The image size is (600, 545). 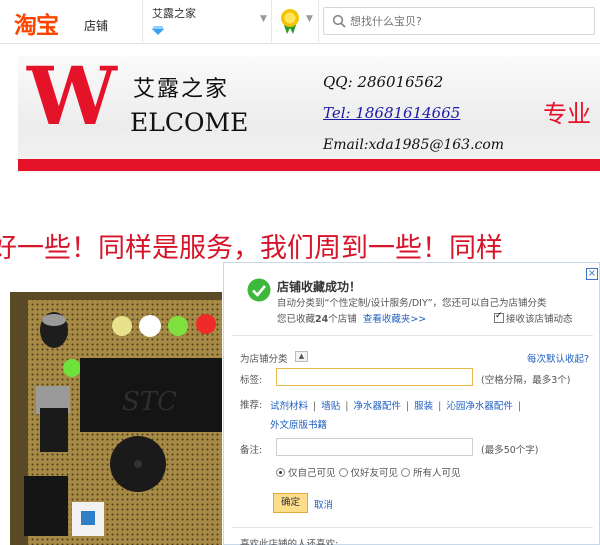 What do you see at coordinates (374, 377) in the screenshot?
I see `tag-input` at bounding box center [374, 377].